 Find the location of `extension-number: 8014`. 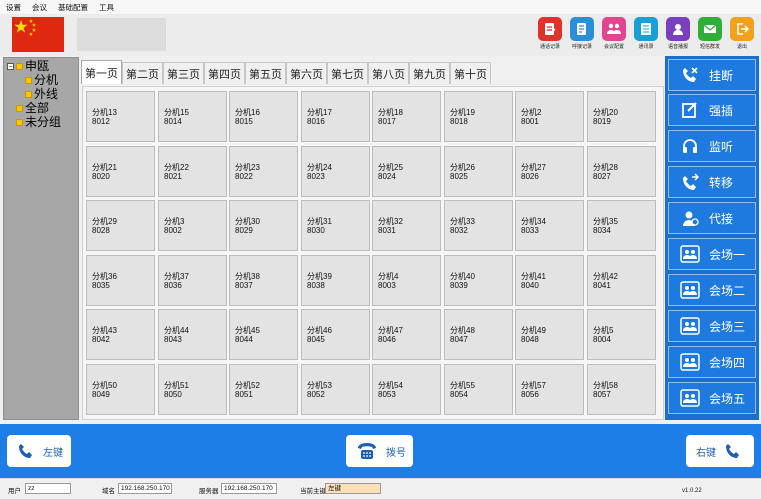

extension-number: 8014 is located at coordinates (173, 121).